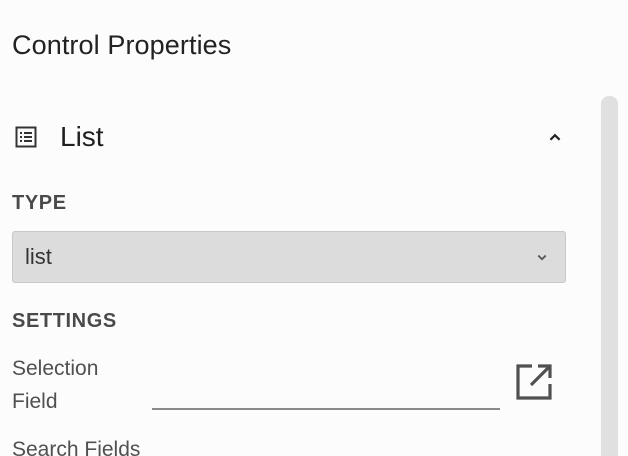 This screenshot has height=456, width=628. What do you see at coordinates (38, 256) in the screenshot?
I see `type-select-value: list` at bounding box center [38, 256].